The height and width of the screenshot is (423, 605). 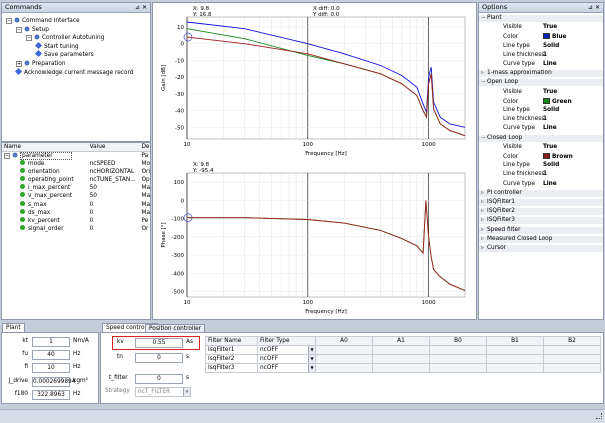 What do you see at coordinates (116, 147) in the screenshot?
I see `col-value-header: Value` at bounding box center [116, 147].